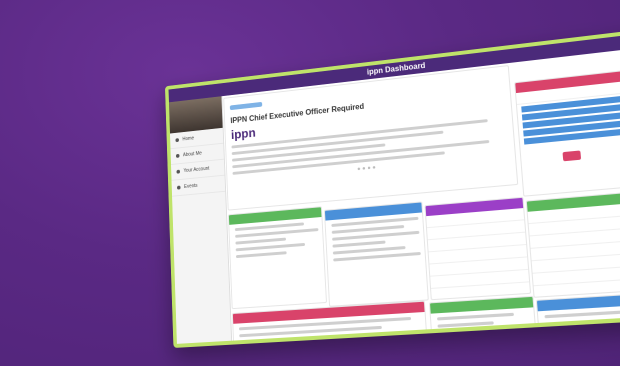 The image size is (620, 366). I want to click on sidebar-item-label: Events, so click(191, 186).